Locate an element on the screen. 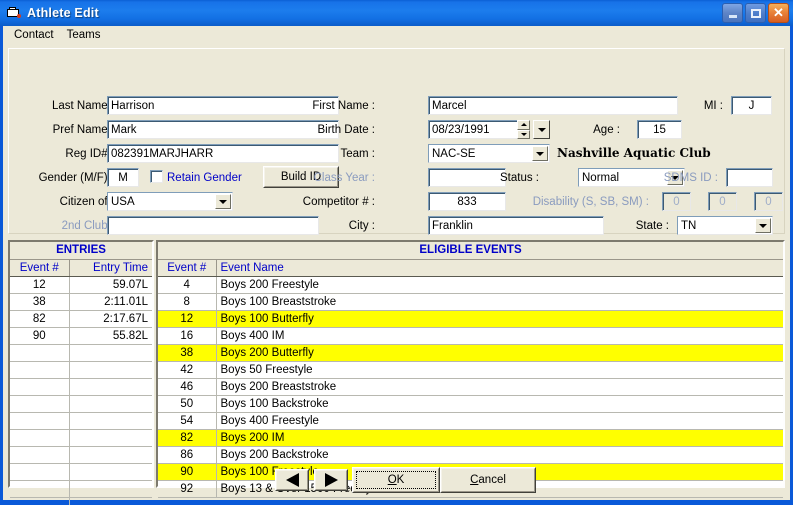 This screenshot has width=793, height=505. entry-time: 59.07L is located at coordinates (110, 285).